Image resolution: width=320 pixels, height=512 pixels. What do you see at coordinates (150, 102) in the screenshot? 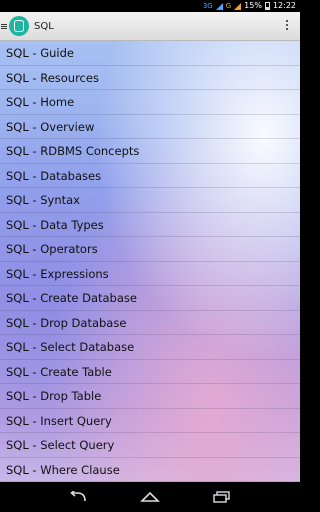
I see `list-item: SQL - Home` at bounding box center [150, 102].